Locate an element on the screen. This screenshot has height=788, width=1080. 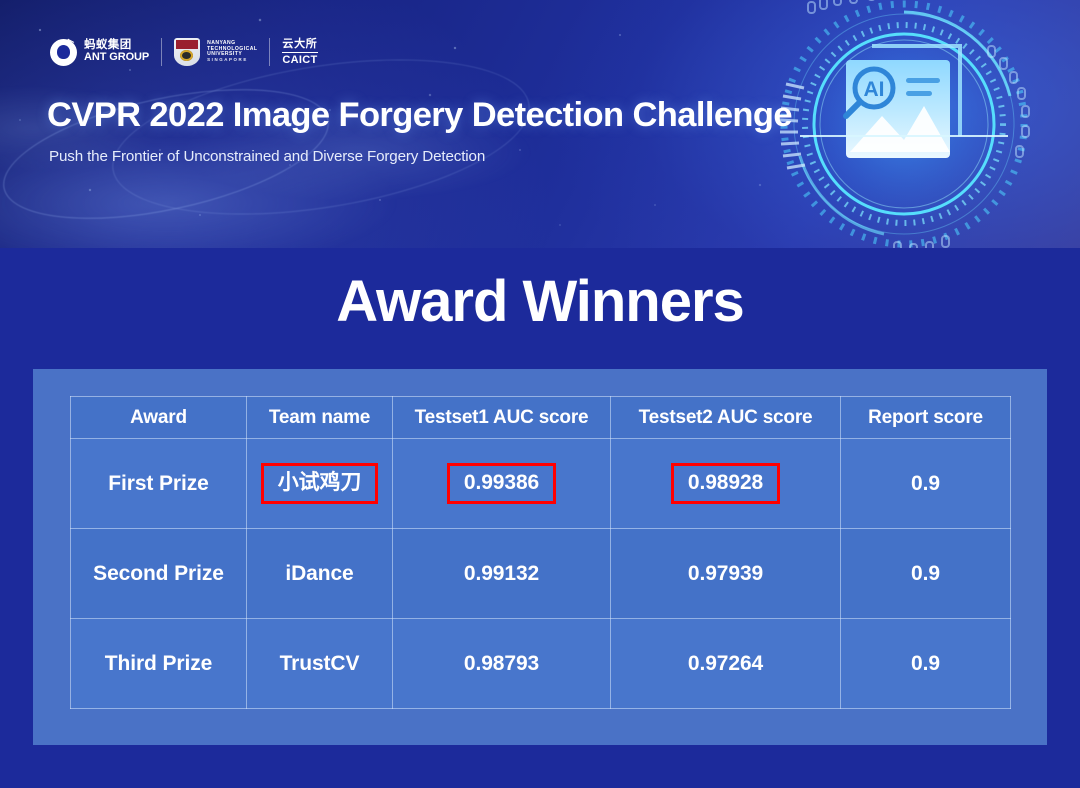
table-row: Third Prize TrustCV 0.98793 0.97264 0.9 is located at coordinates (540, 663).